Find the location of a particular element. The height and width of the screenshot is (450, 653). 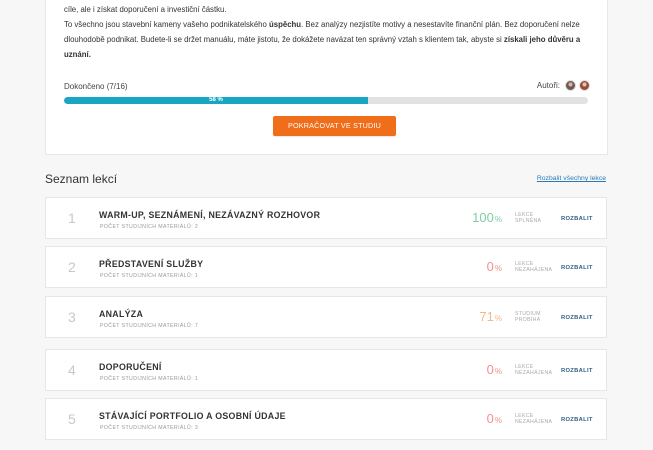

progress-bar: 58 % is located at coordinates (326, 100).